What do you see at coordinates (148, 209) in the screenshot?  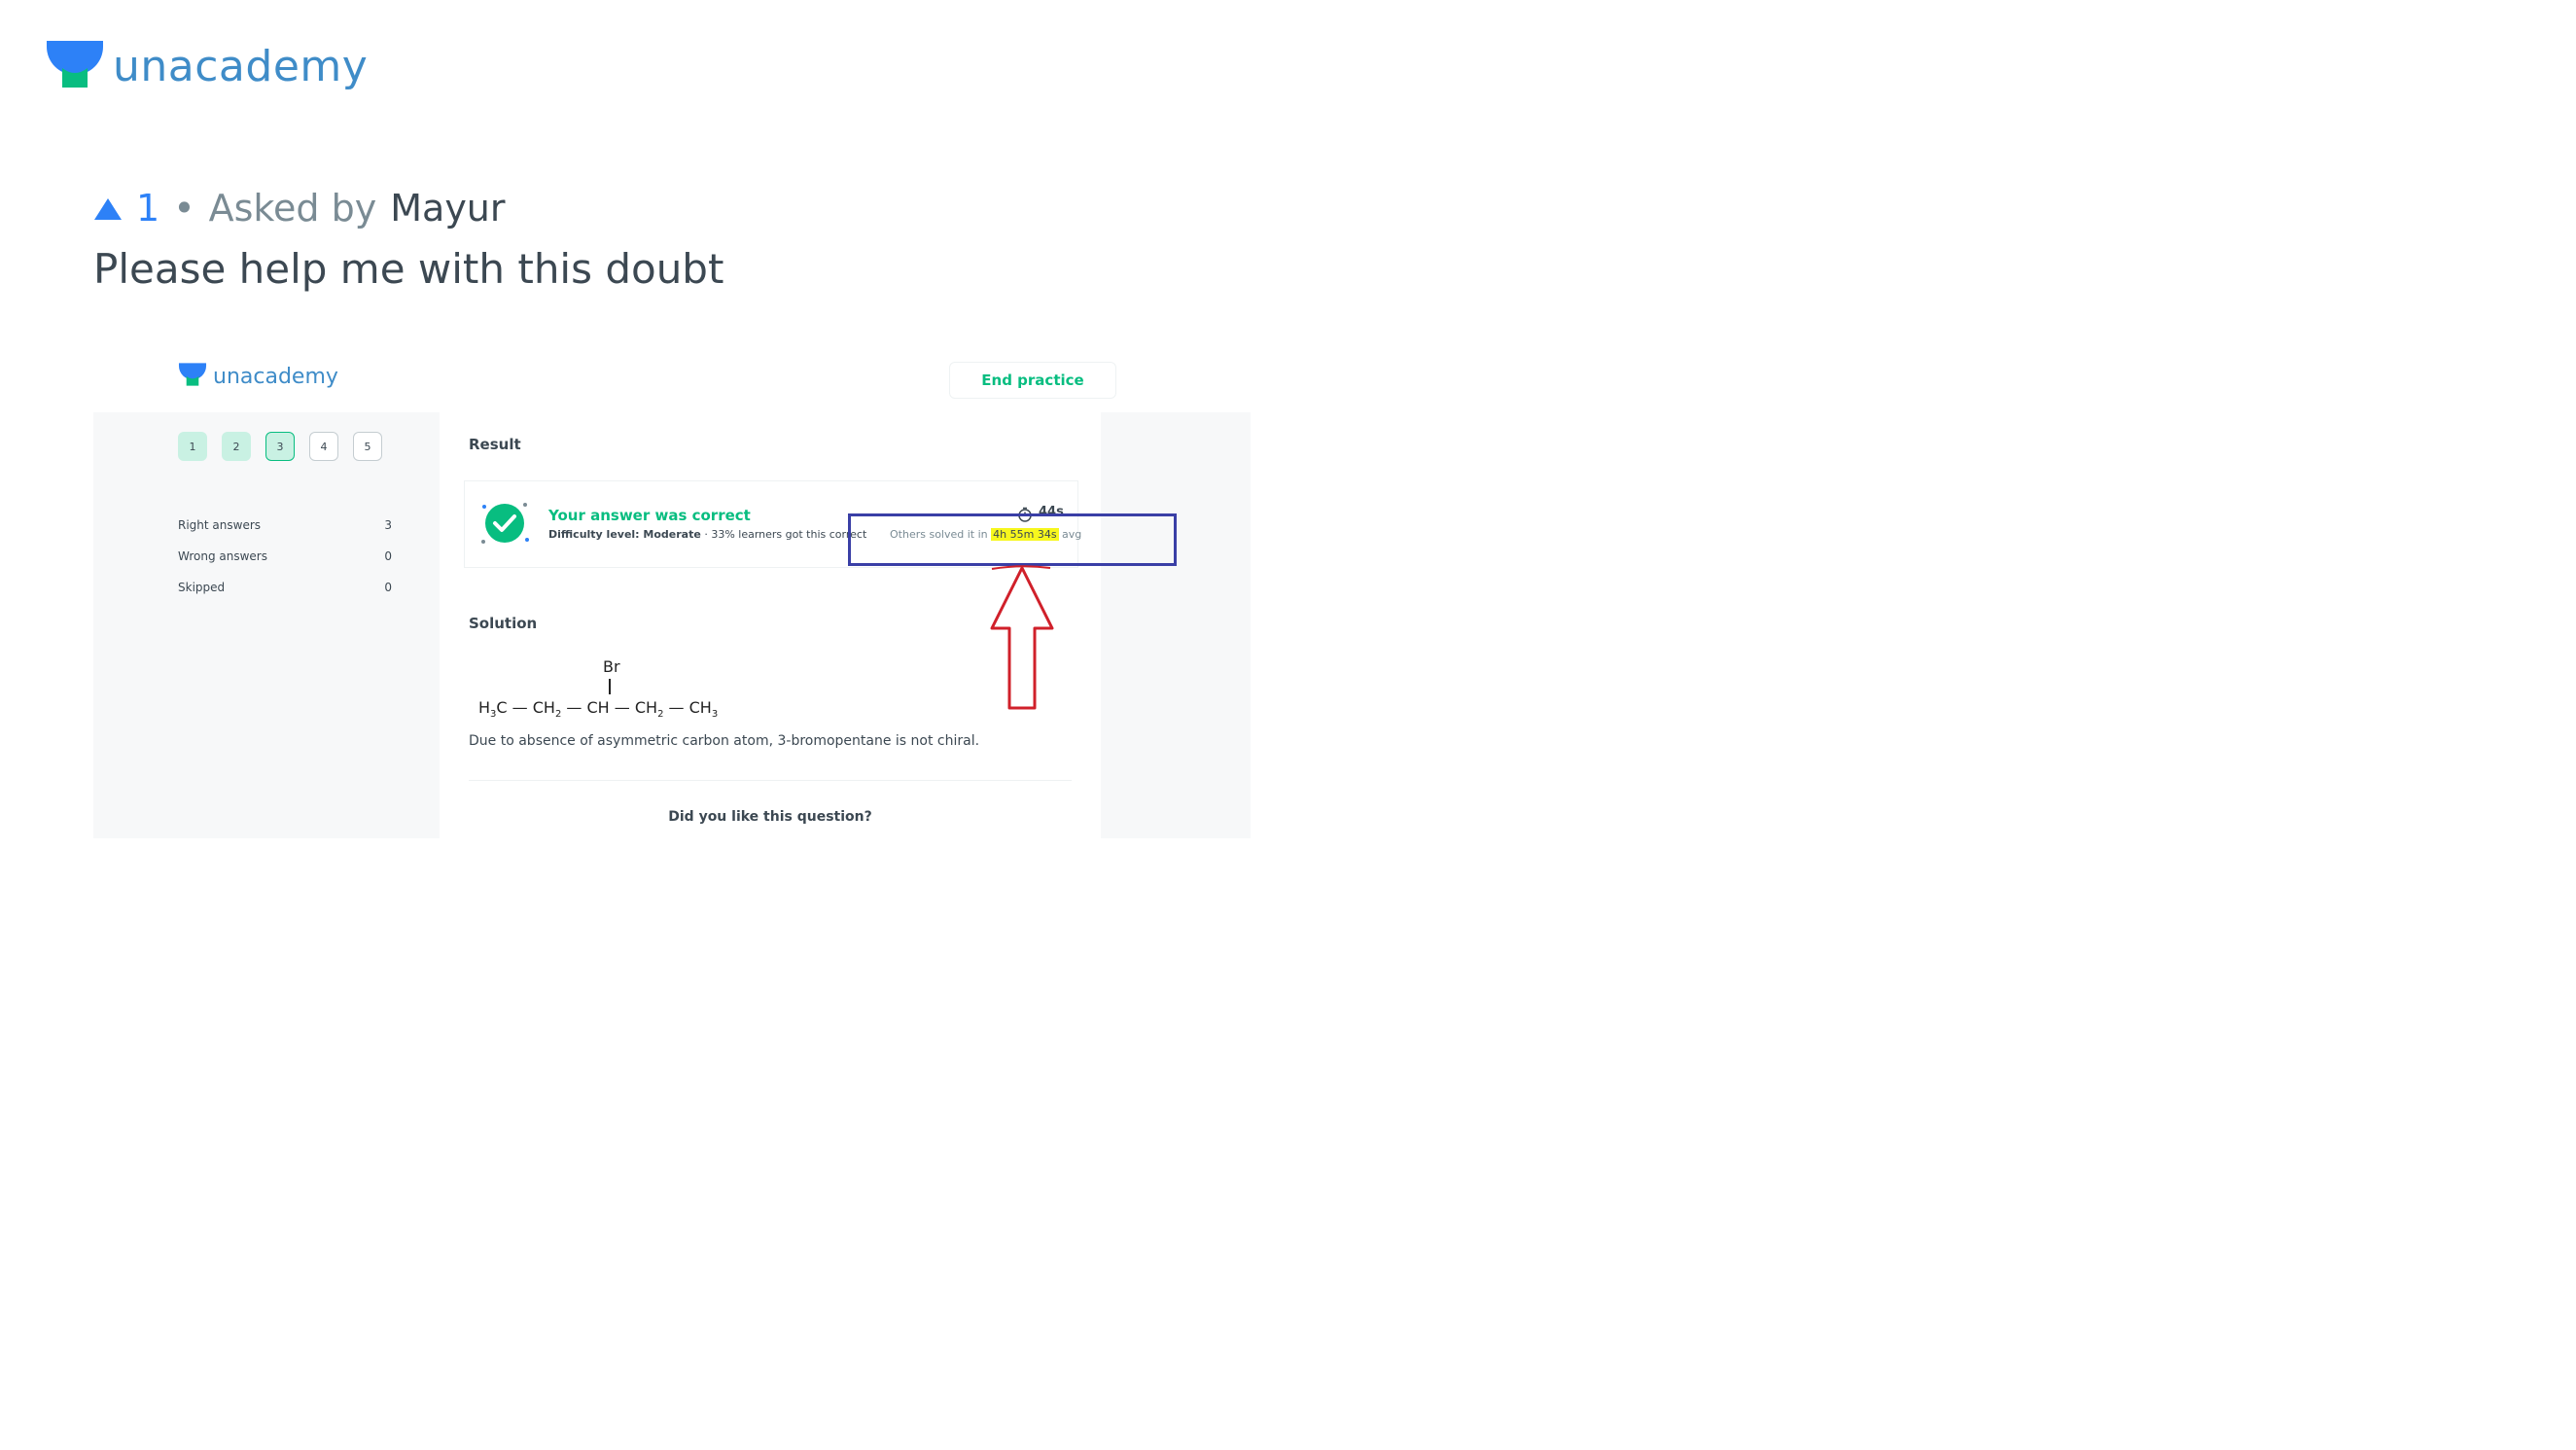 I see `upvote-count: 1` at bounding box center [148, 209].